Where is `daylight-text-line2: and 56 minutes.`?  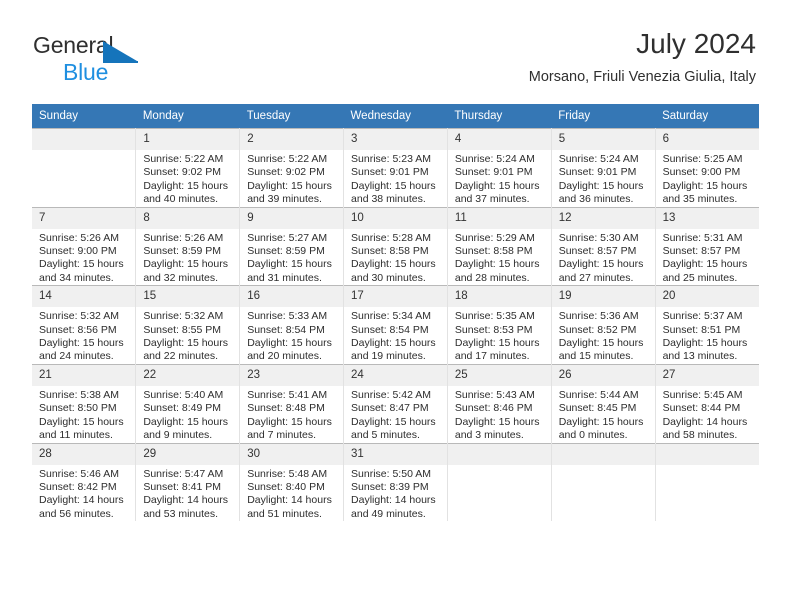 daylight-text-line2: and 56 minutes. is located at coordinates (76, 513).